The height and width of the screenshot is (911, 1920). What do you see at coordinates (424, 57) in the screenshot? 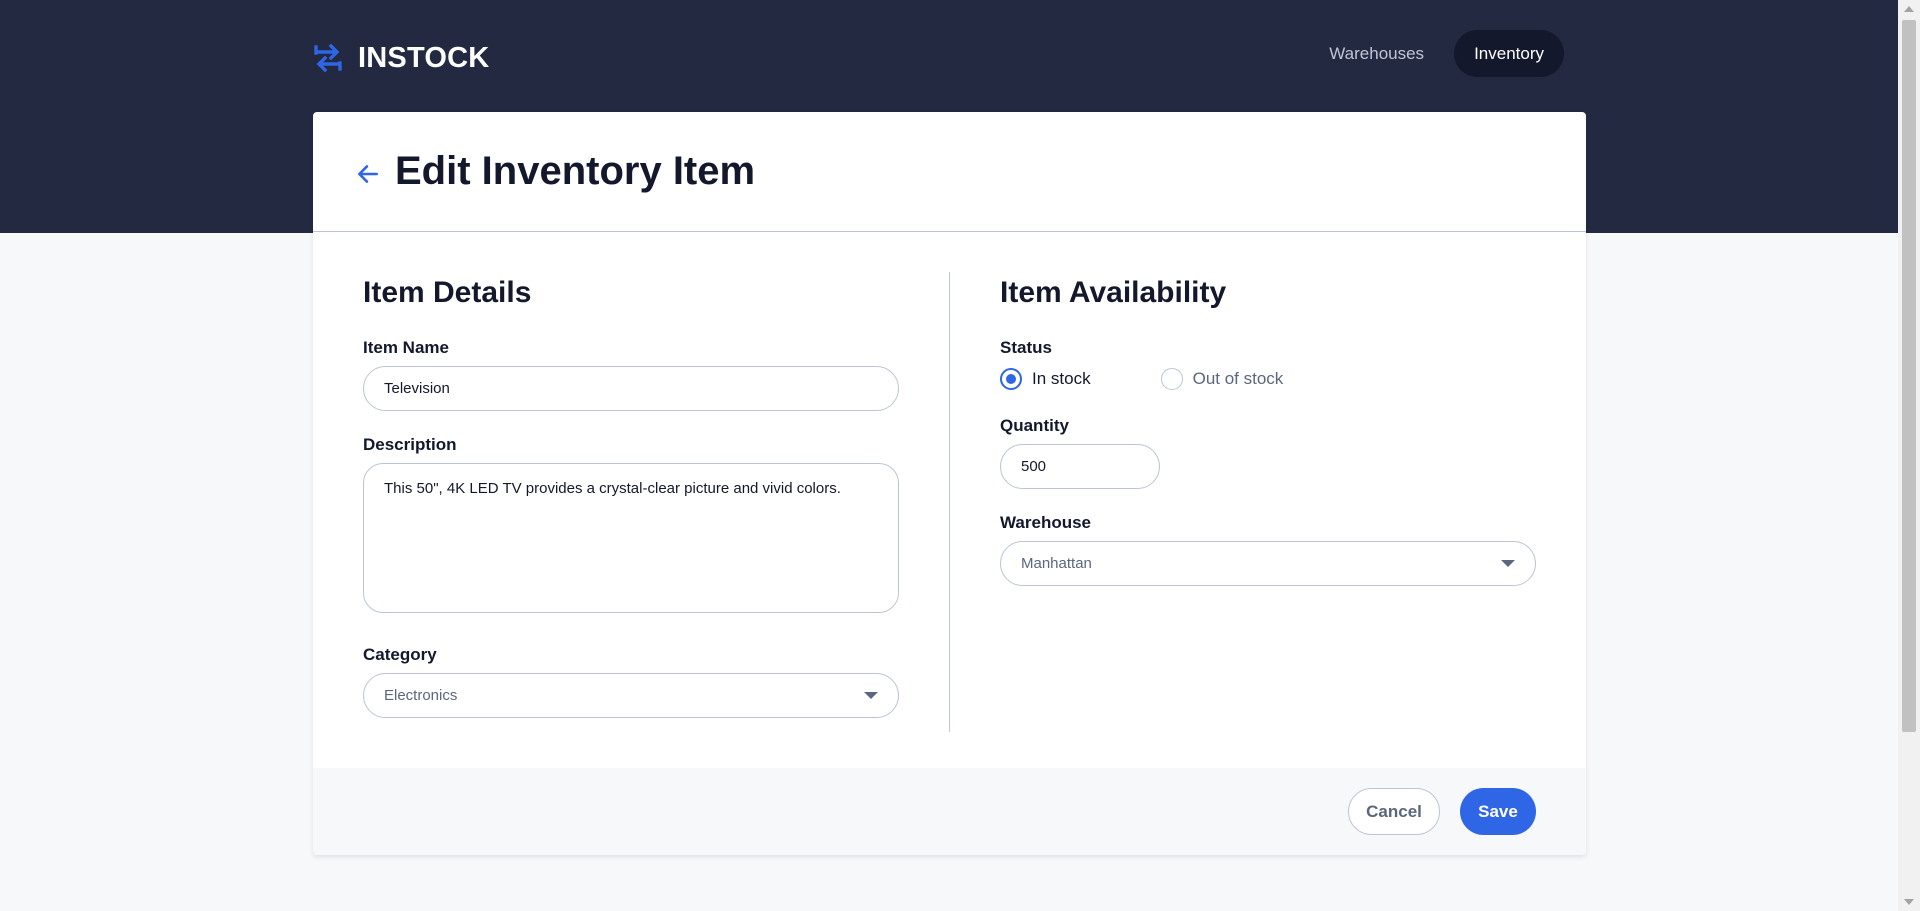
I see `logo-text: INSTOCK` at bounding box center [424, 57].